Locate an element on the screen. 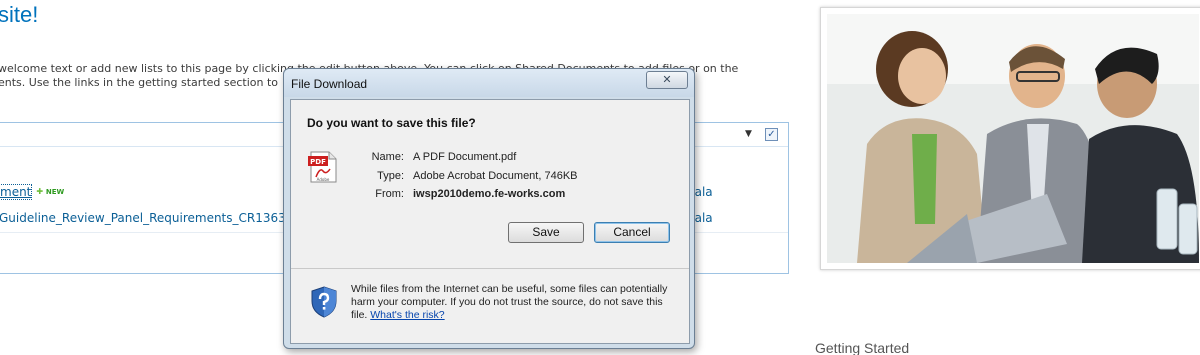 Image resolution: width=1200 pixels, height=355 pixels. checkbox-icon: ✓ is located at coordinates (771, 134).